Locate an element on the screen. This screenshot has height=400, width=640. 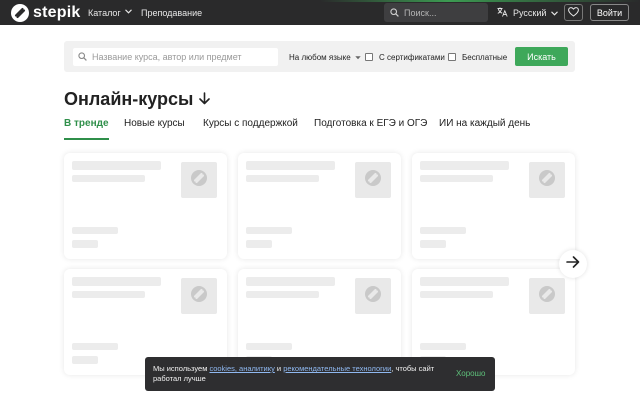
tab-supported-courses: Курсы с поддержкой is located at coordinates (250, 129).